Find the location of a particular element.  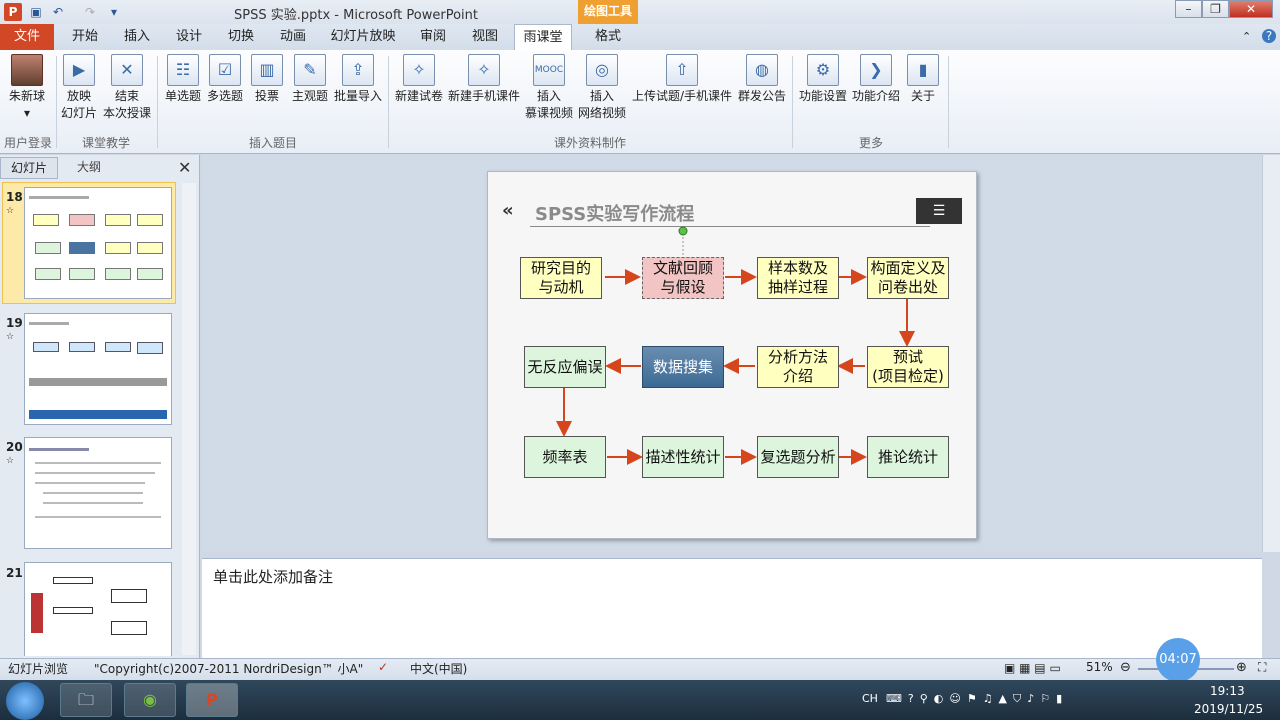

upload-questions-button: ⇧ 上传试题/手机课件 is located at coordinates (682, 79).